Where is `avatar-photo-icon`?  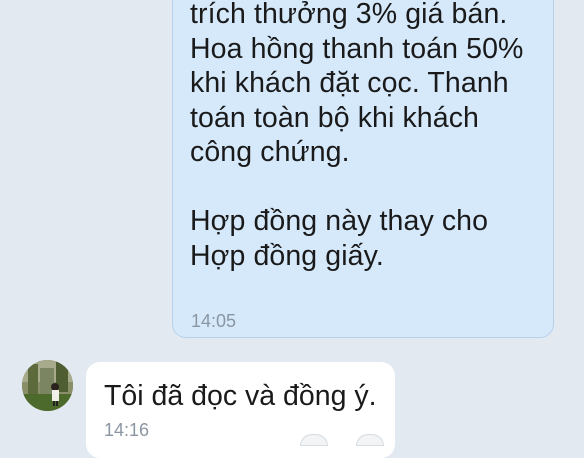 avatar-photo-icon is located at coordinates (47, 385).